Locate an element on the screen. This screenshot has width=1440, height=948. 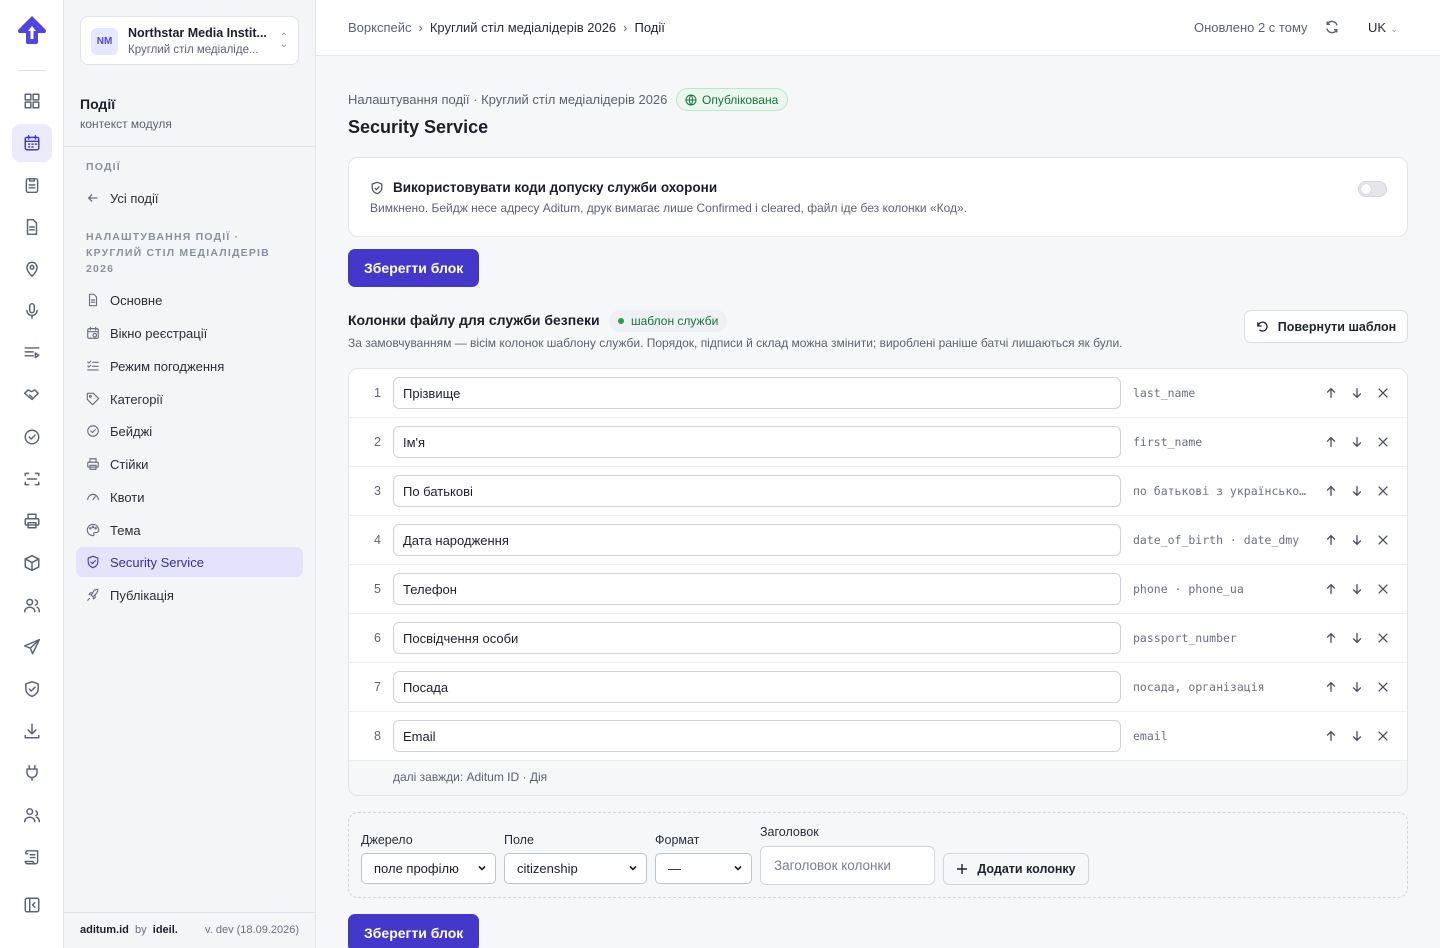
plus-icon is located at coordinates (962, 869).